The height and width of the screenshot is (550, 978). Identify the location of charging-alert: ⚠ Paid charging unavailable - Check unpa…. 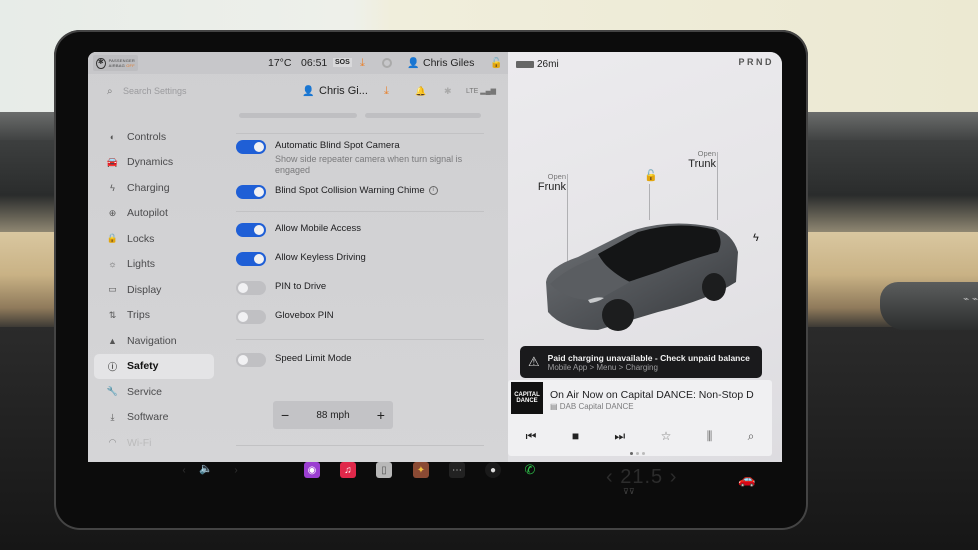
(641, 362).